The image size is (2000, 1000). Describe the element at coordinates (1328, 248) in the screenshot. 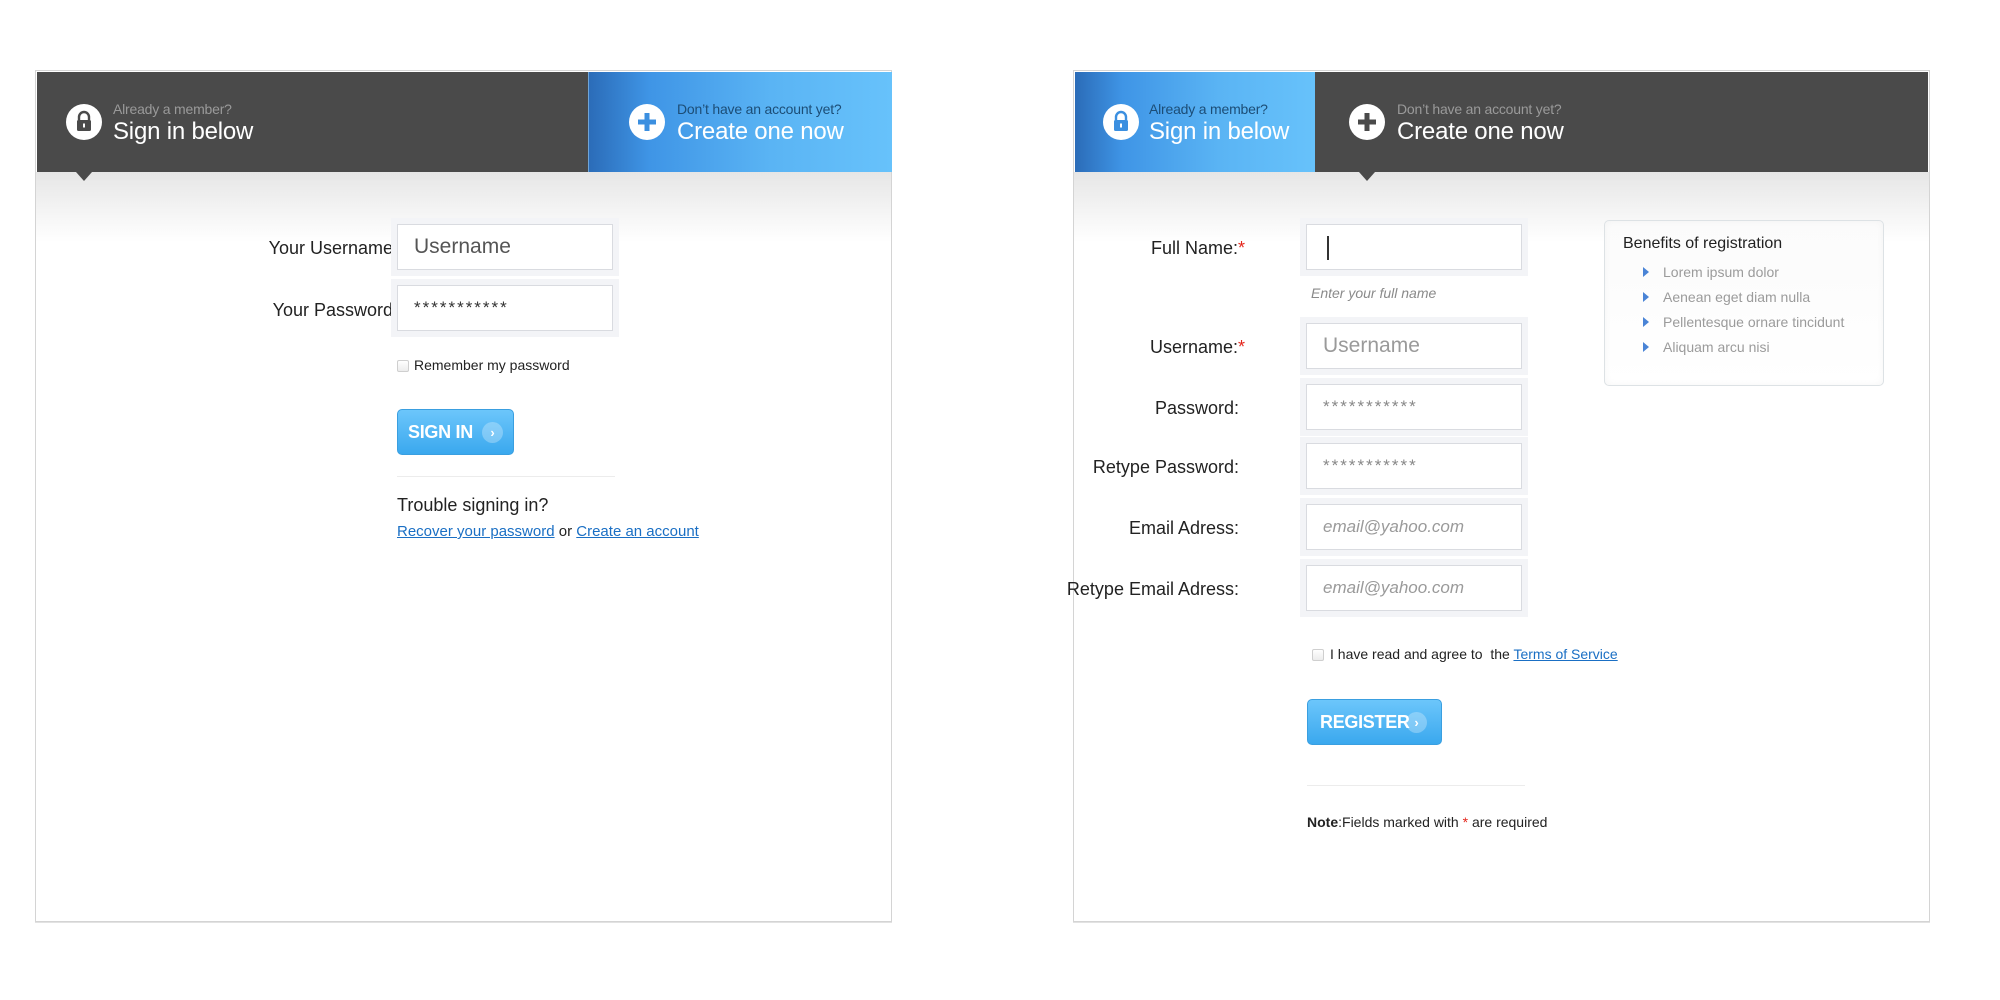

I see `text-caret` at that location.